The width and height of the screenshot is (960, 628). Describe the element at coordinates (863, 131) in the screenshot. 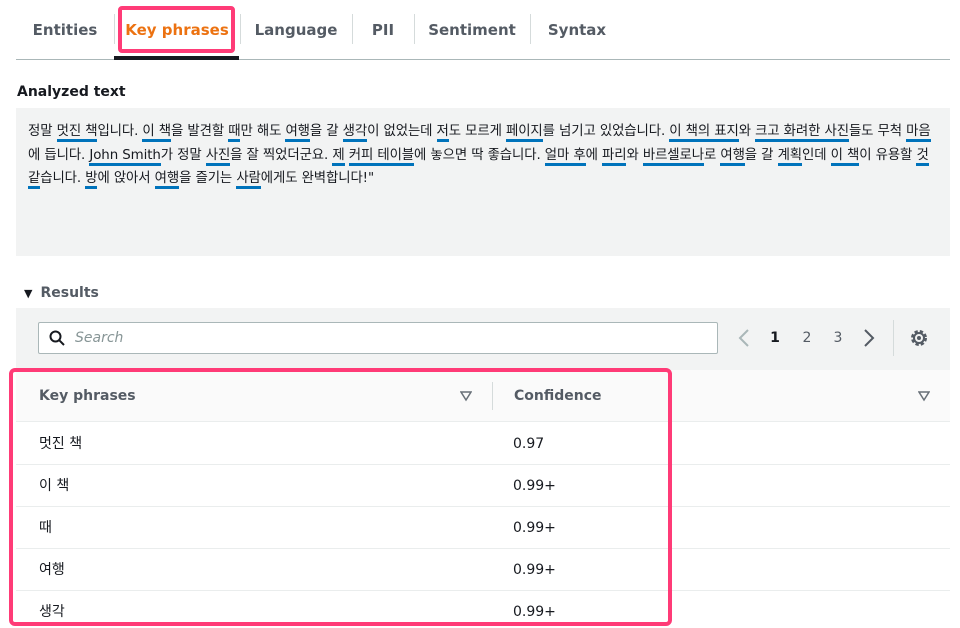

I see `text-segment: 들도` at that location.